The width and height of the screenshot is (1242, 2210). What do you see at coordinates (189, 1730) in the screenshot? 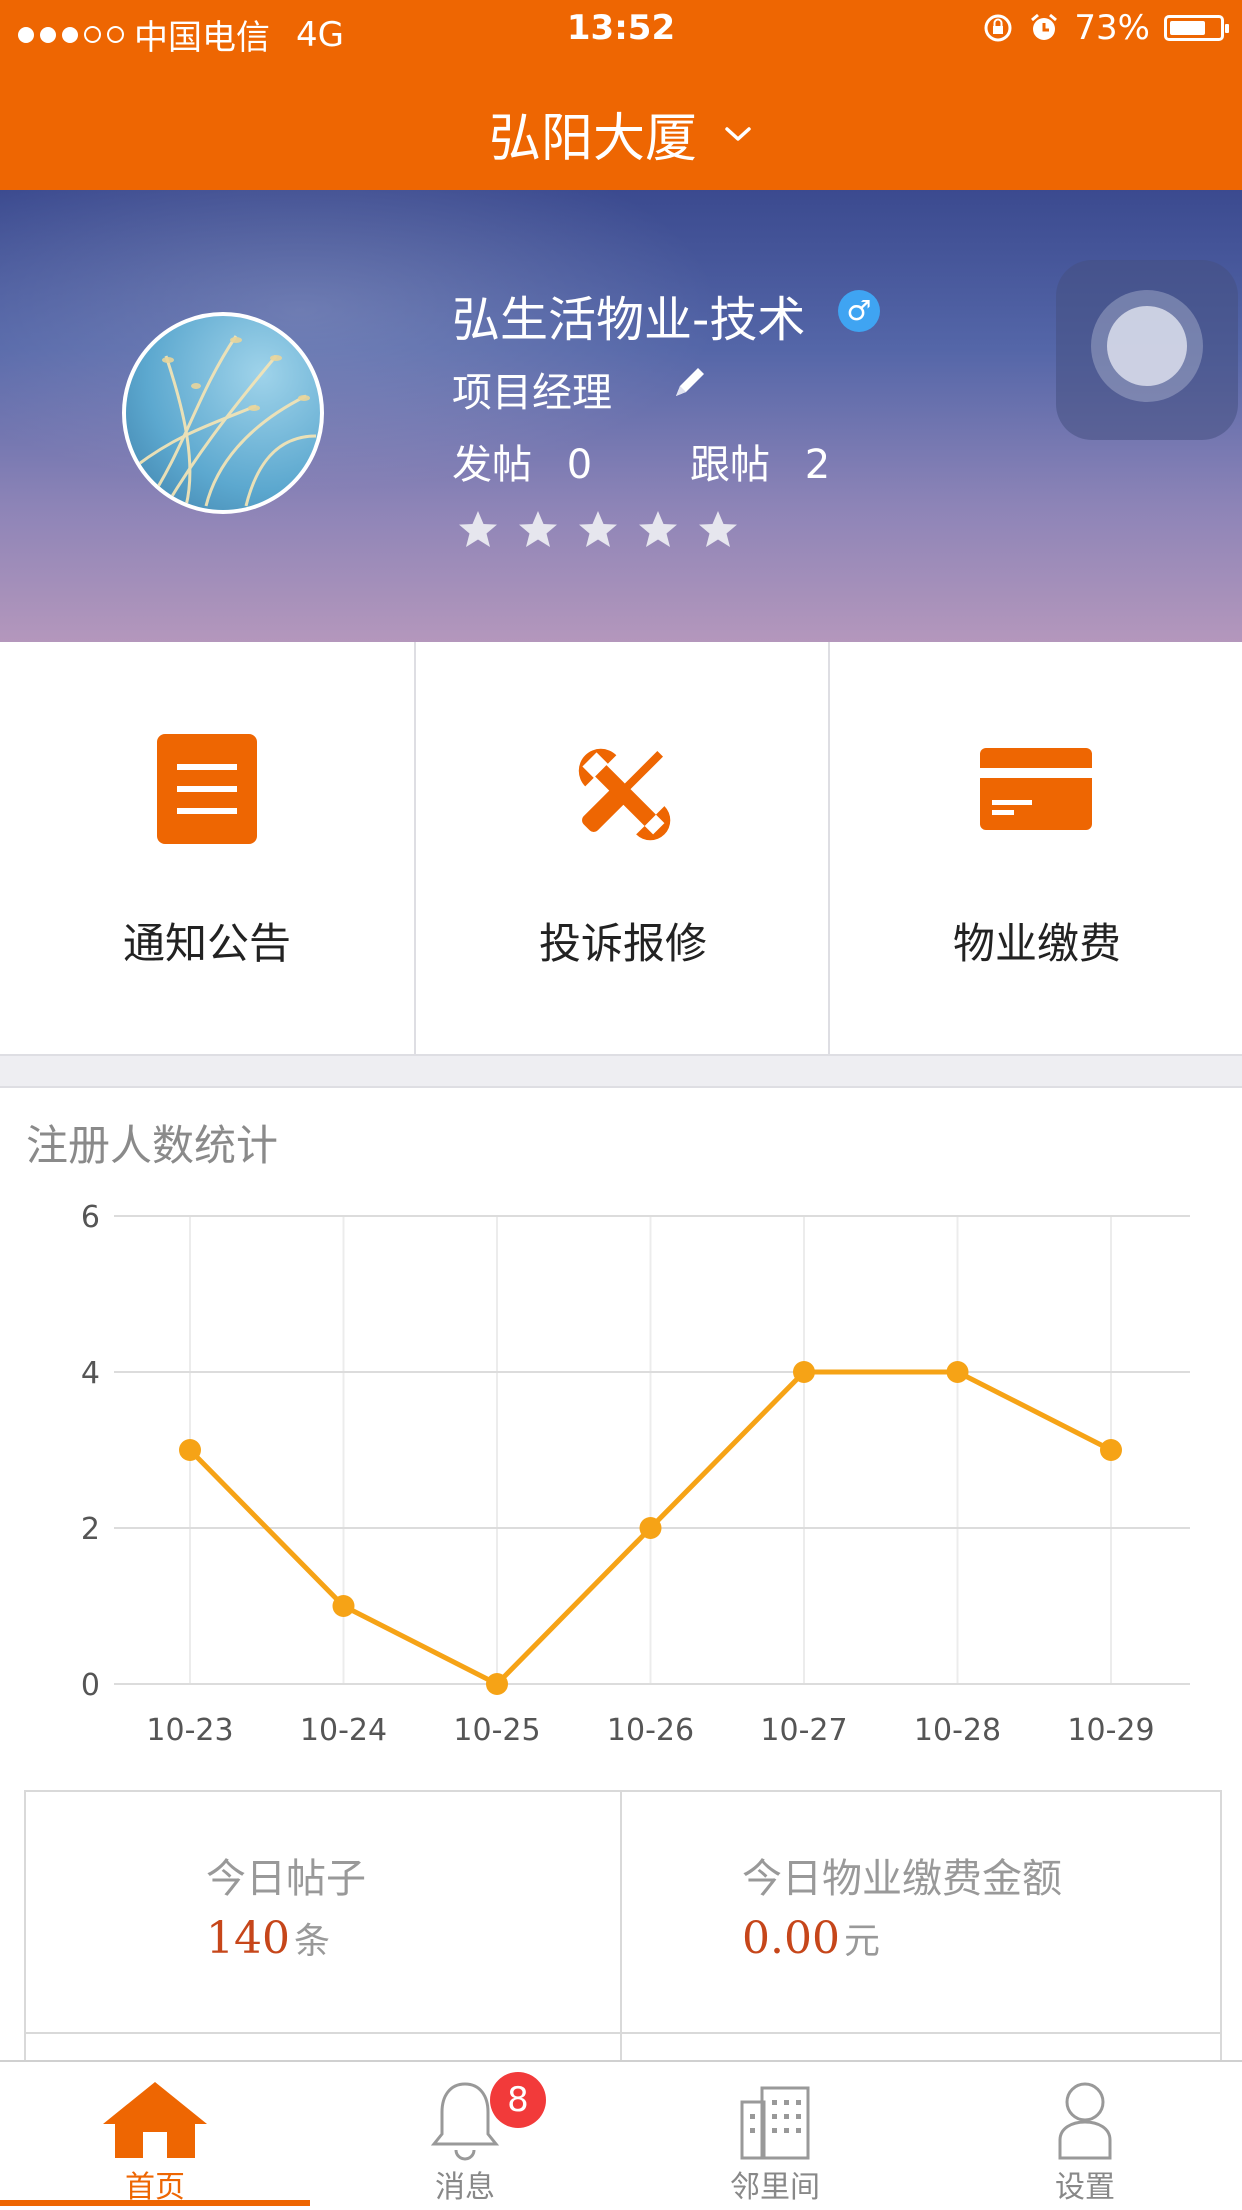
I see `x-tick-label: 10-23` at bounding box center [189, 1730].